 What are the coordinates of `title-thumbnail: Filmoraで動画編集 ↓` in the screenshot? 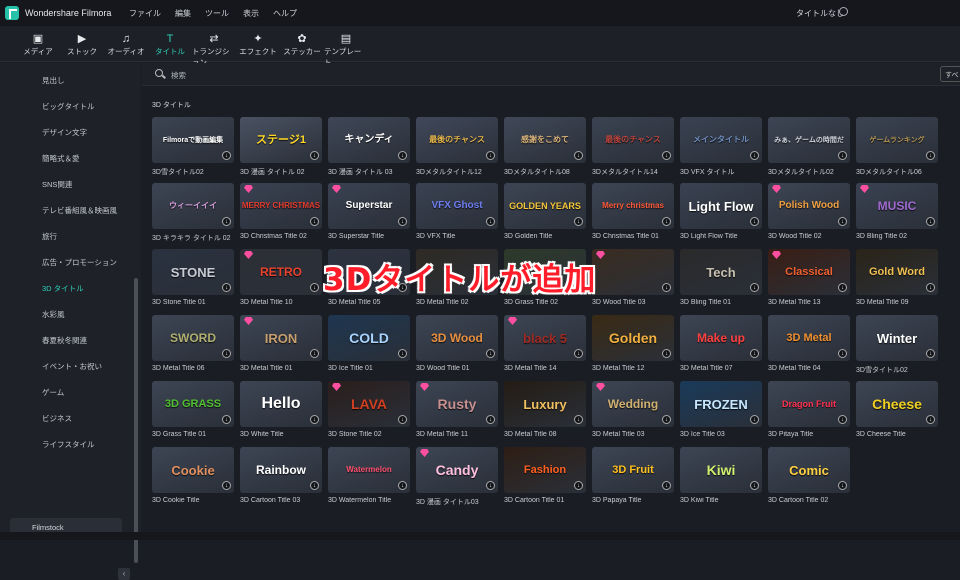 It's located at (193, 140).